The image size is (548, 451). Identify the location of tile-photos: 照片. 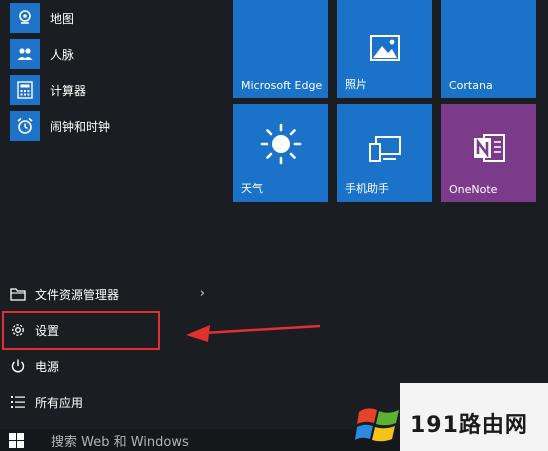
(384, 49).